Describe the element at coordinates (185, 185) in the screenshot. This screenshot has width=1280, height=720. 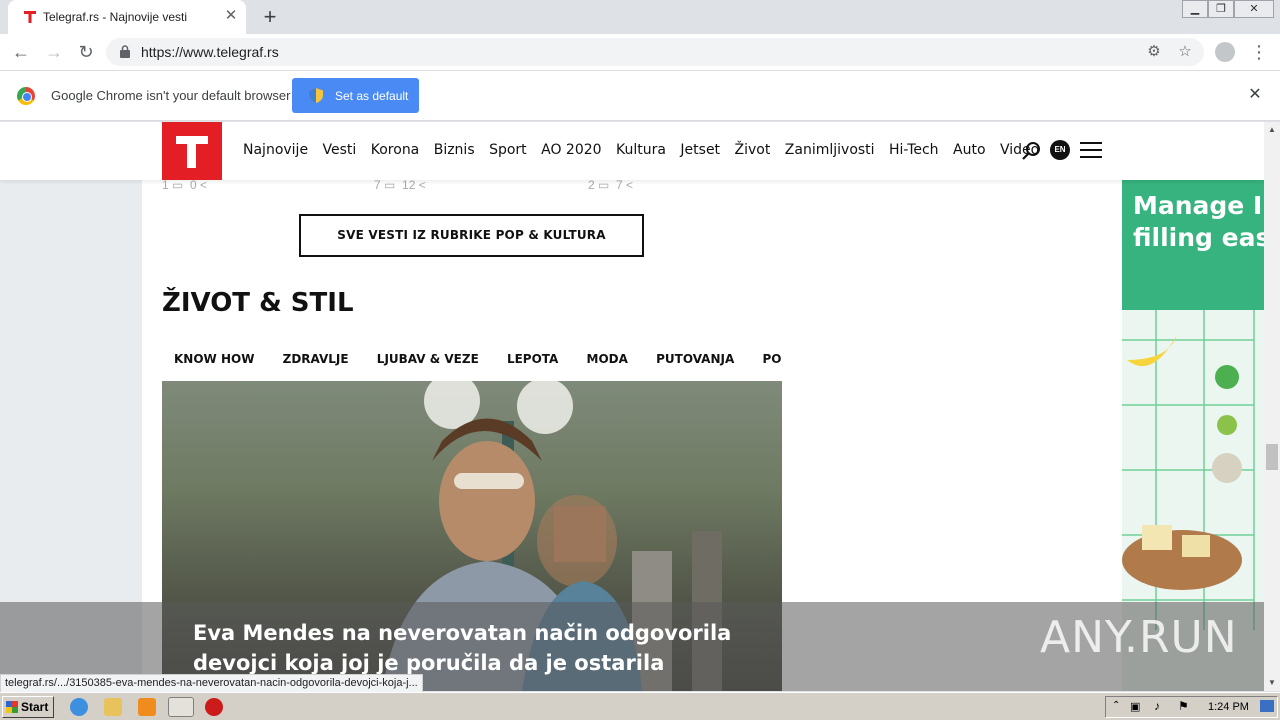
I see `article-meta: 1 ▭ 0 <` at that location.